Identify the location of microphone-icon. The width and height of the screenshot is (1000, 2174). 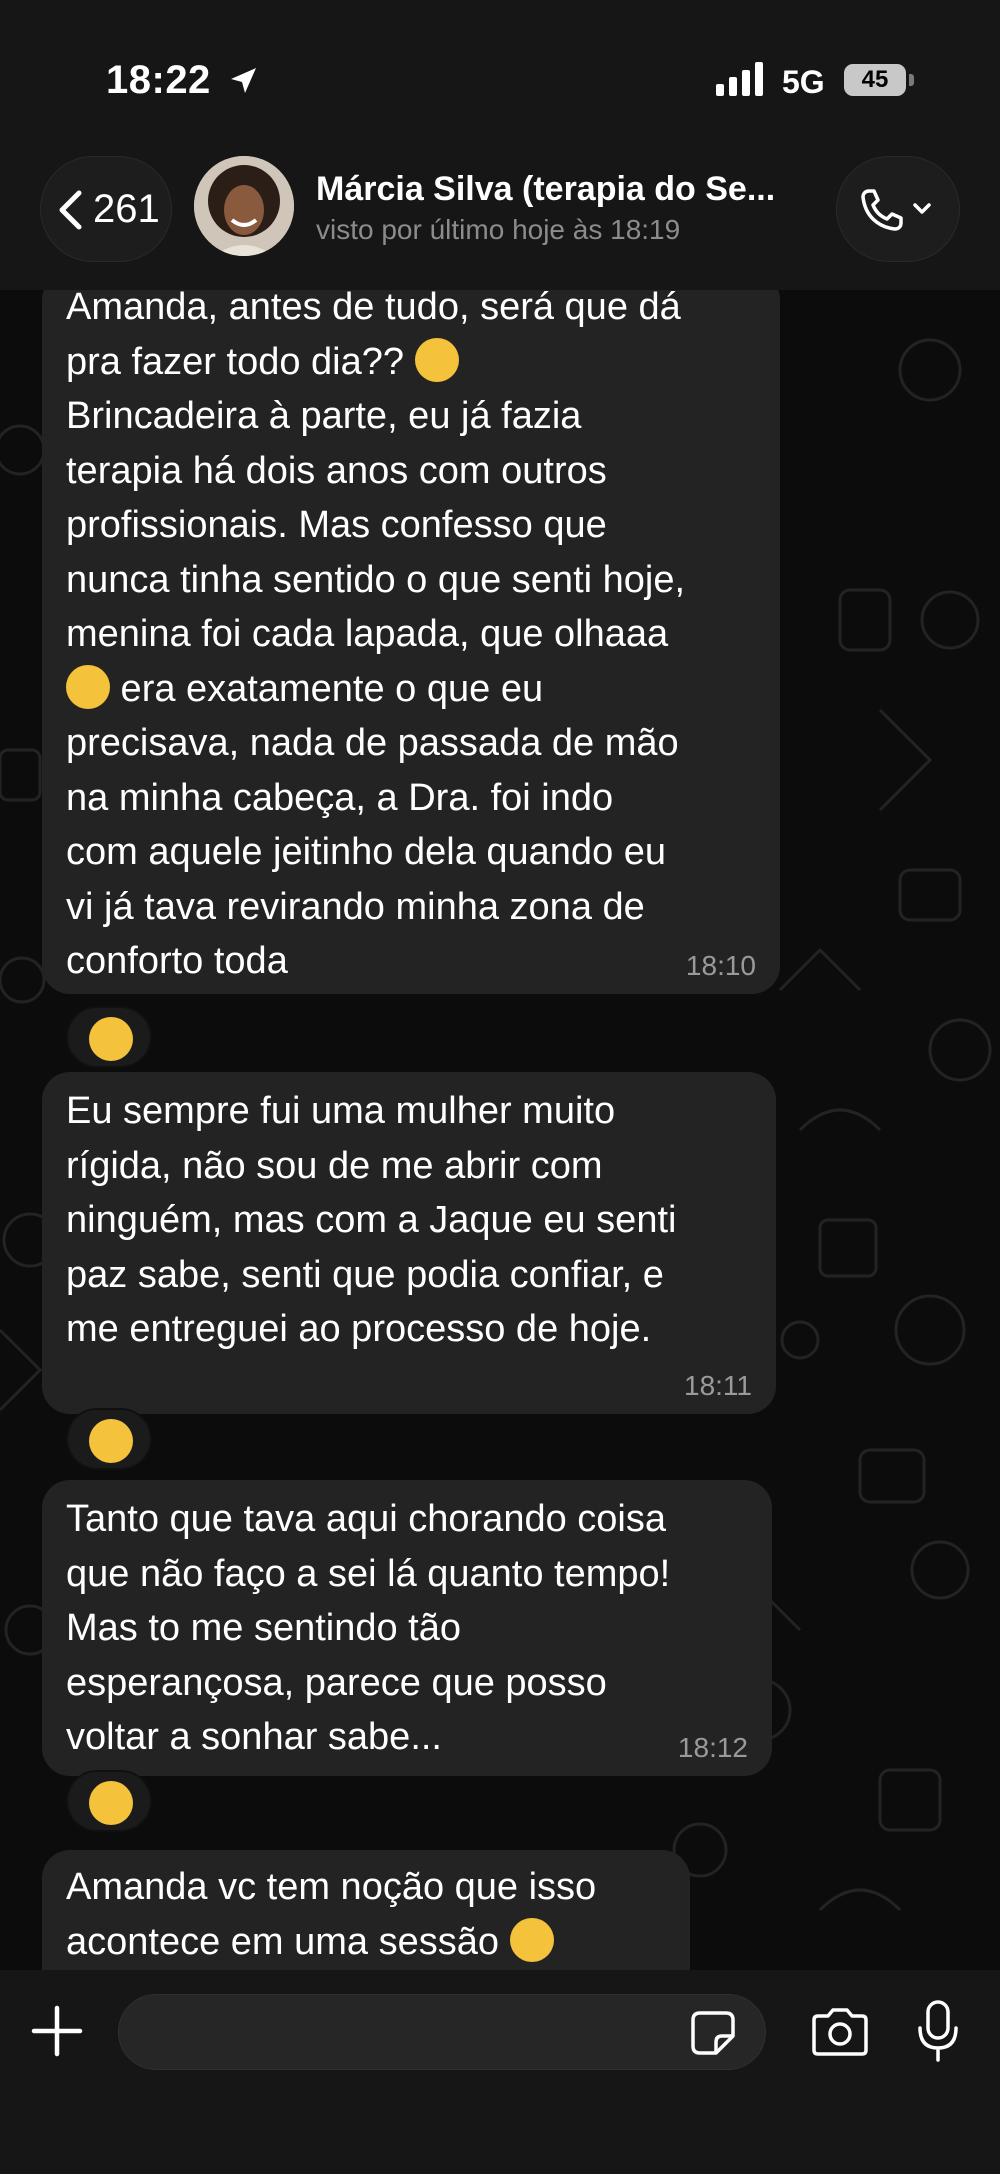
(938, 2031).